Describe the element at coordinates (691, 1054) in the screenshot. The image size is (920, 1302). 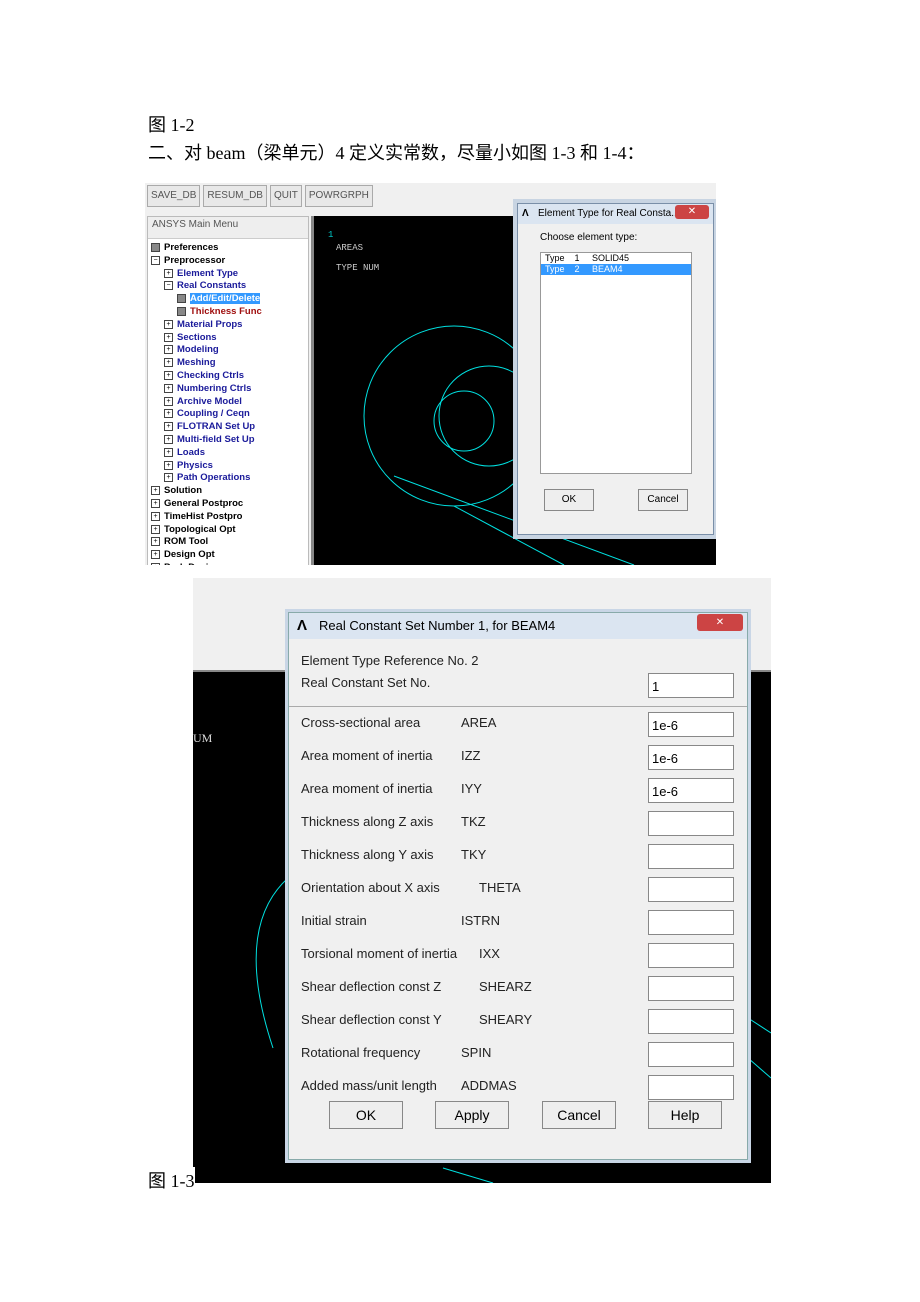
I see `field-input-spin` at that location.